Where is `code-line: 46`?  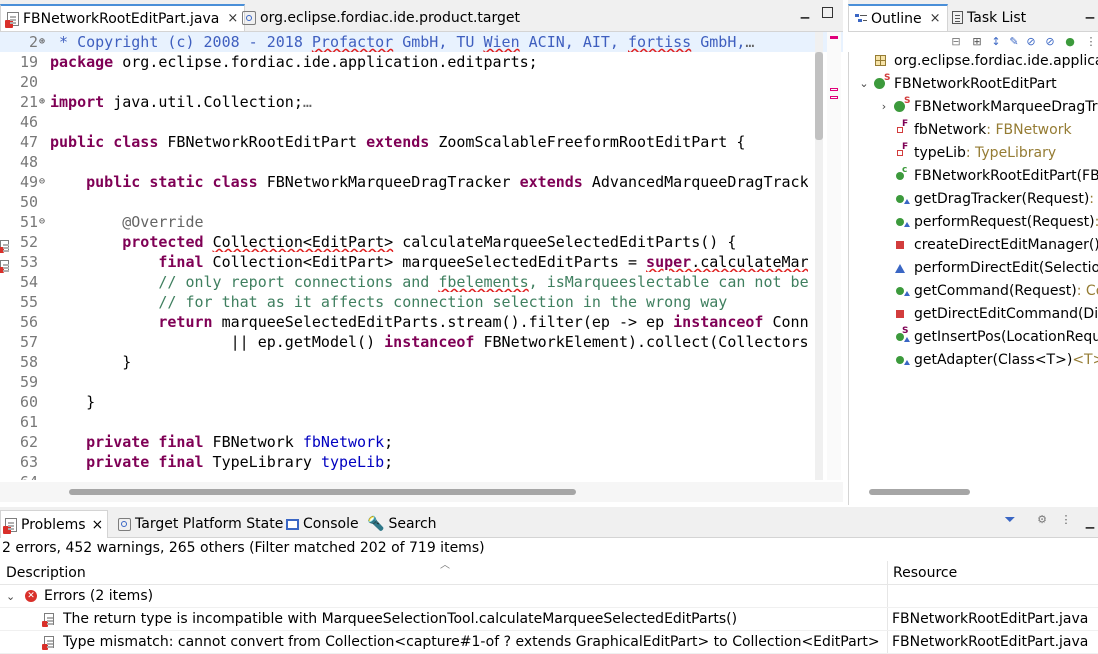
code-line: 46 is located at coordinates (421, 122).